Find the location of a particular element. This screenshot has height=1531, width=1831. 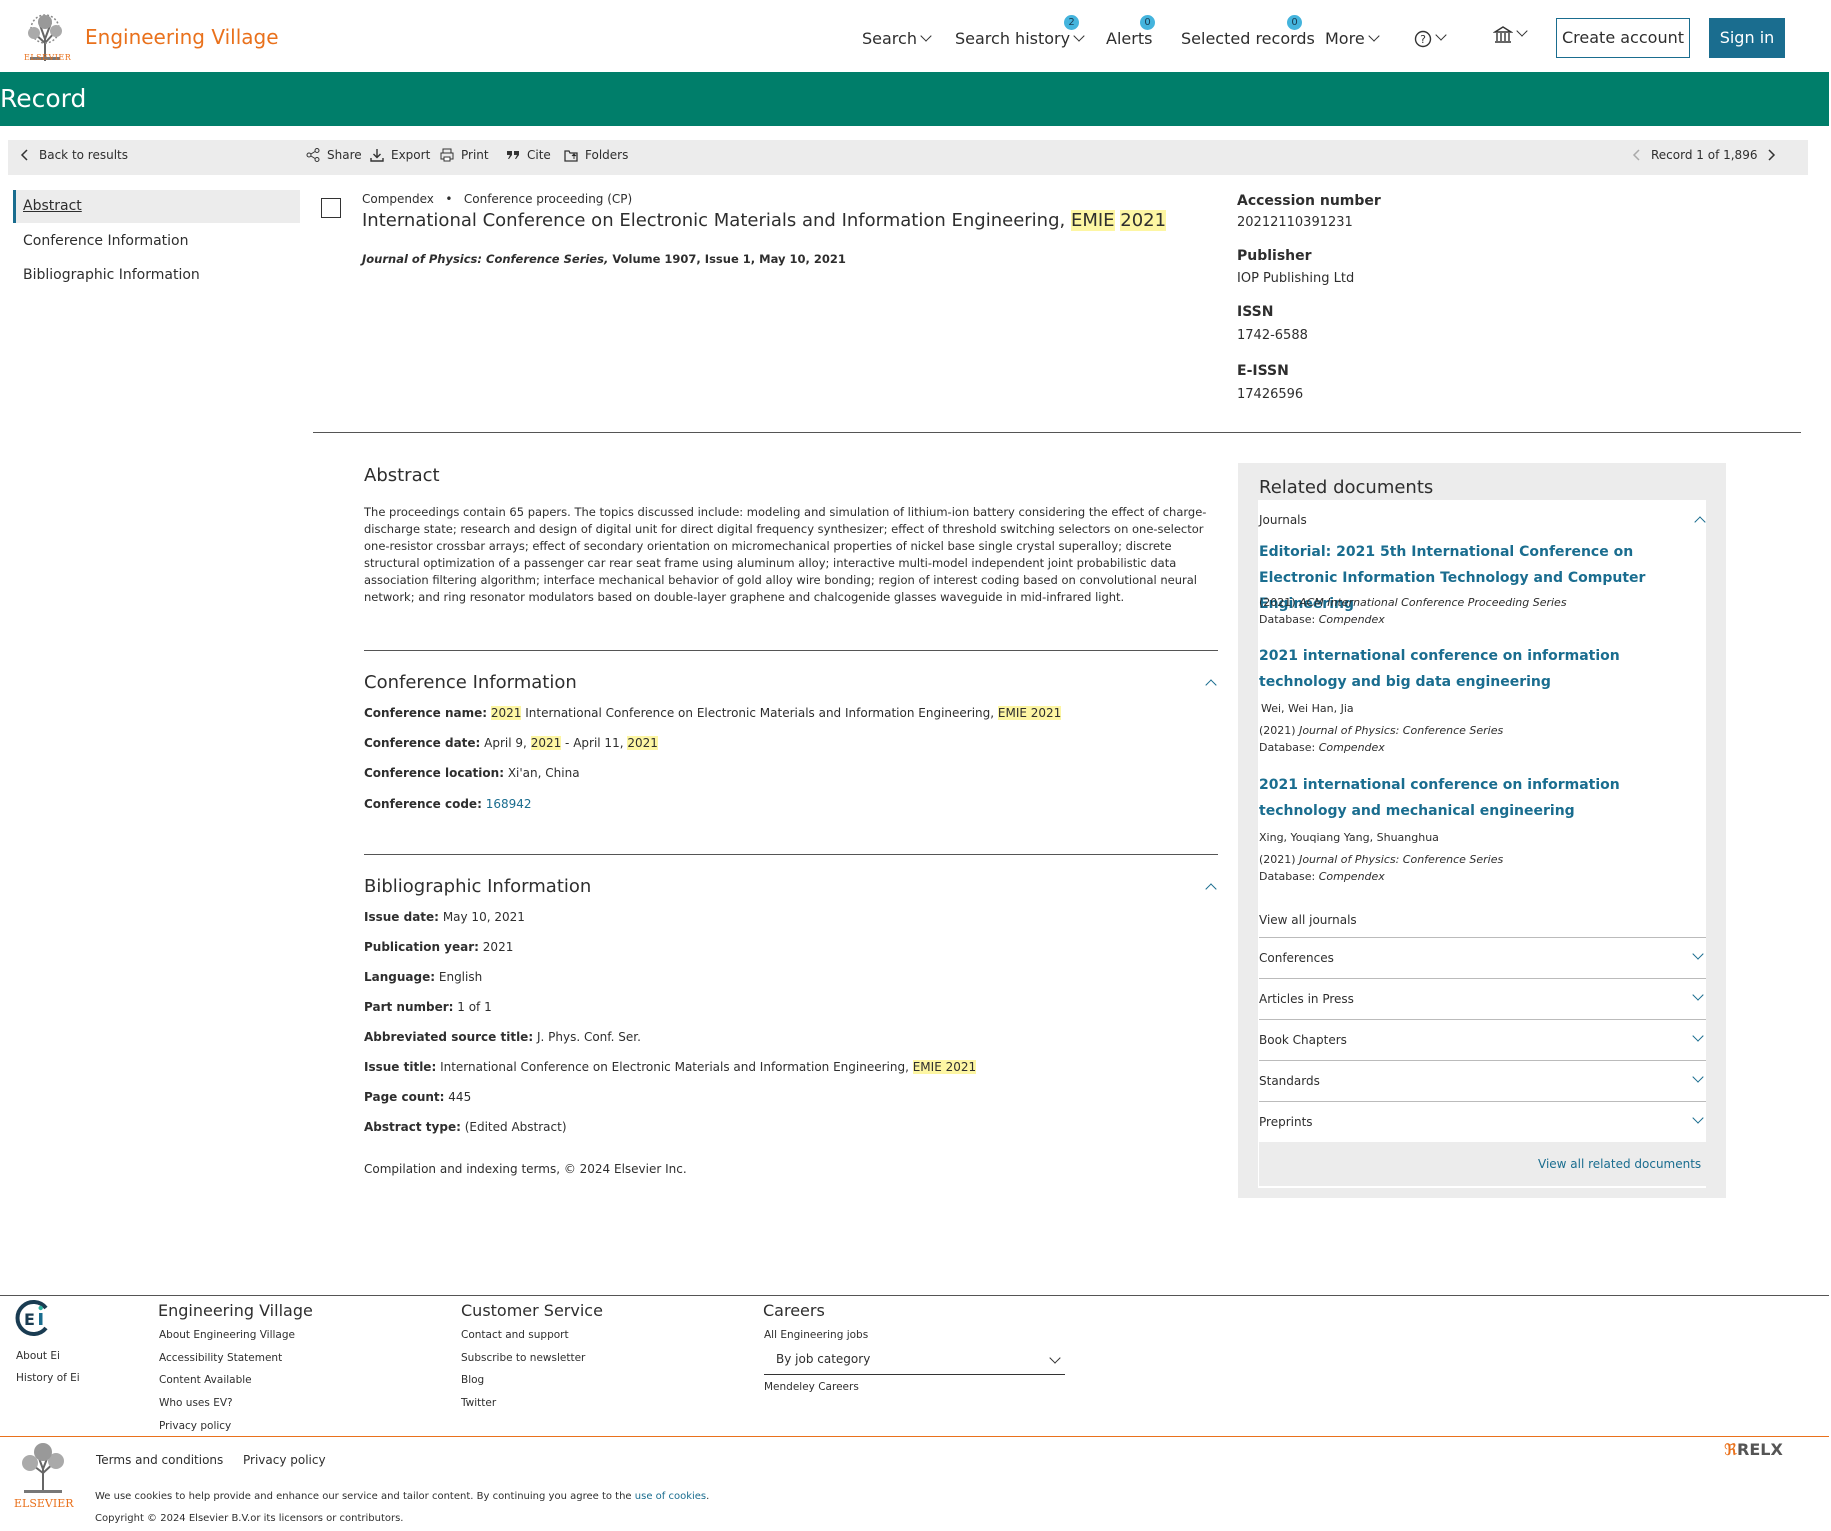

nav-search: Search is located at coordinates (897, 38).